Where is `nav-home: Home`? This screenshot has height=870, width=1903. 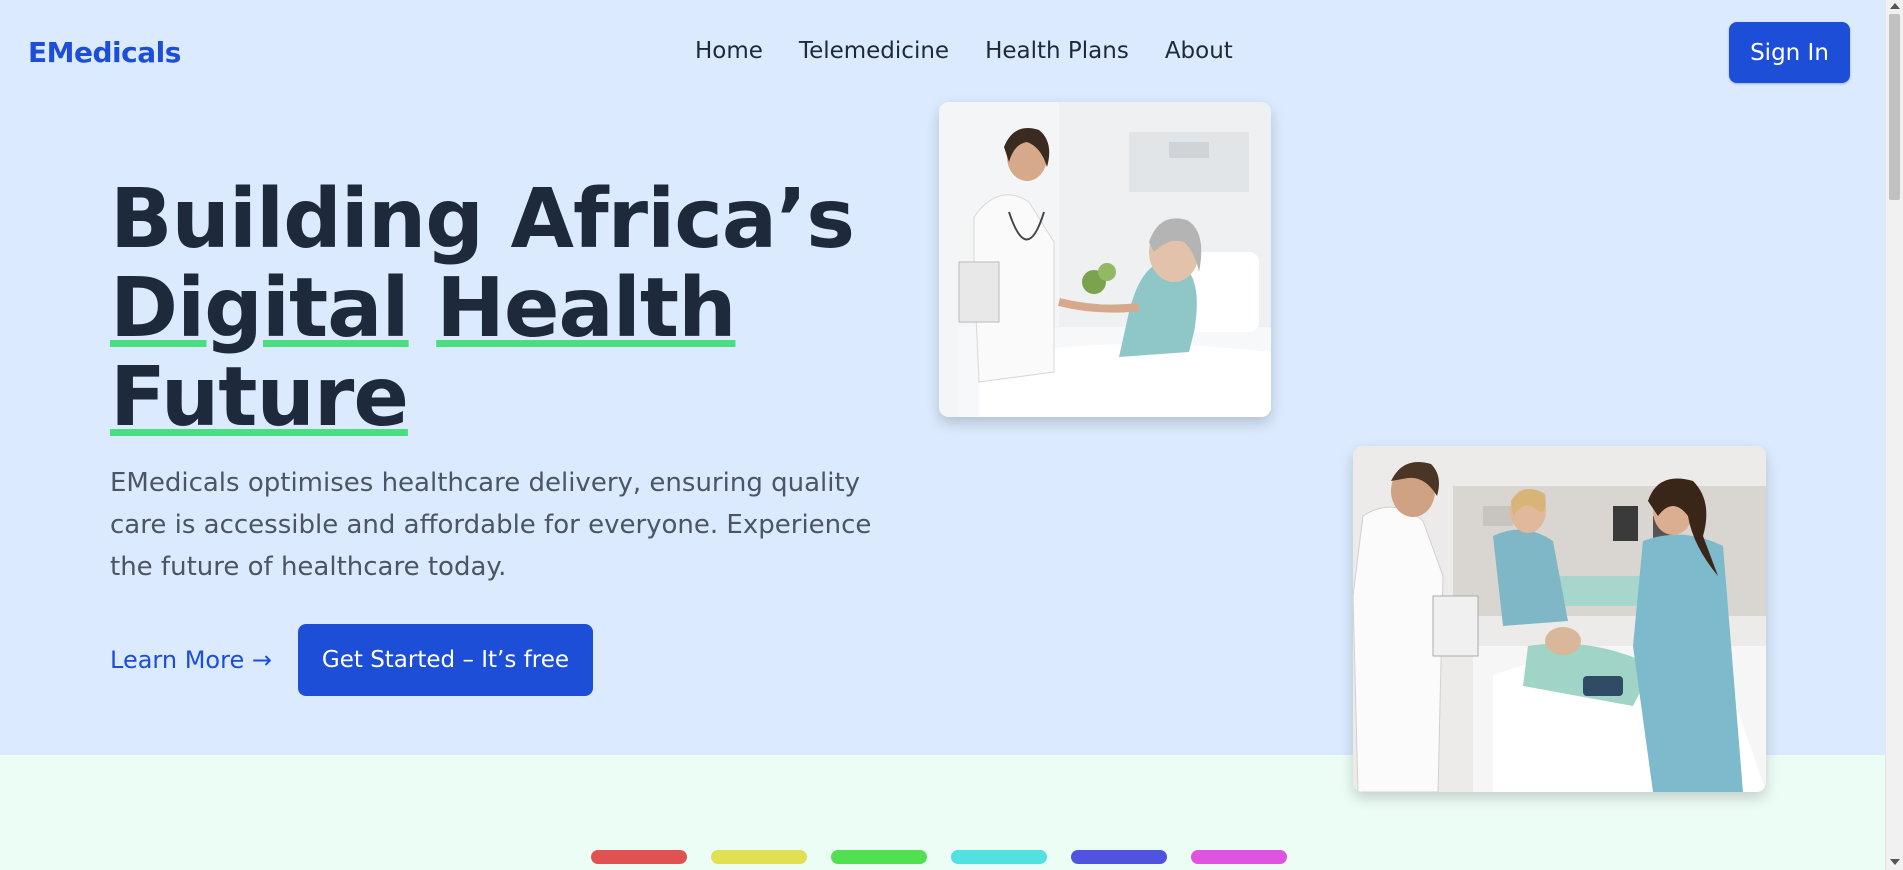
nav-home: Home is located at coordinates (729, 51).